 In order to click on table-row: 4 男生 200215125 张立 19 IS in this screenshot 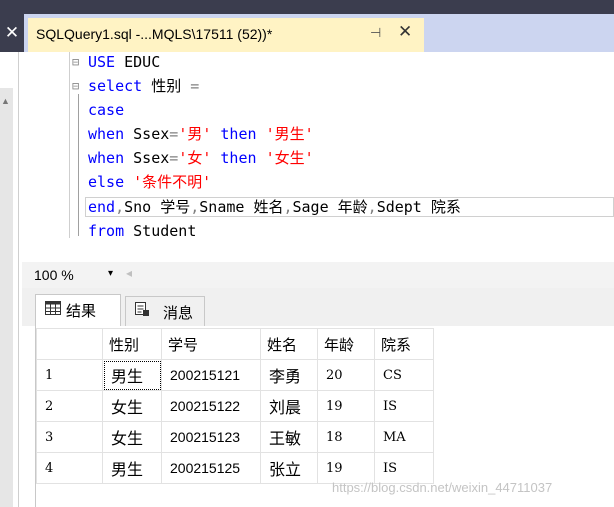, I will do `click(235, 468)`.